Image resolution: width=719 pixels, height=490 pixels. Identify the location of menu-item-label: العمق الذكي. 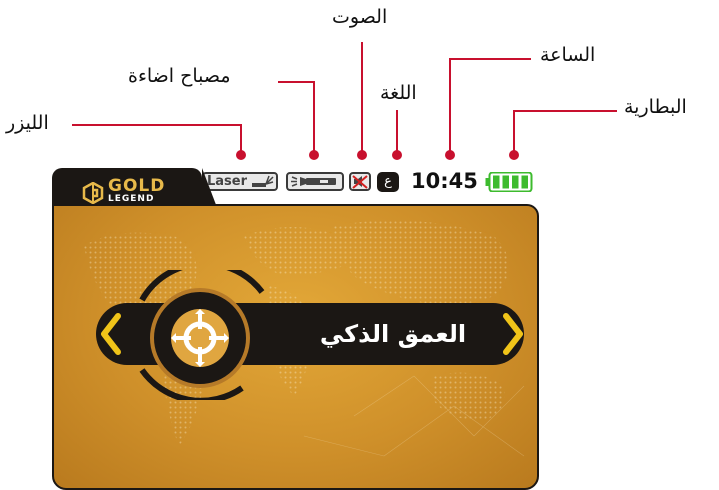
(393, 334).